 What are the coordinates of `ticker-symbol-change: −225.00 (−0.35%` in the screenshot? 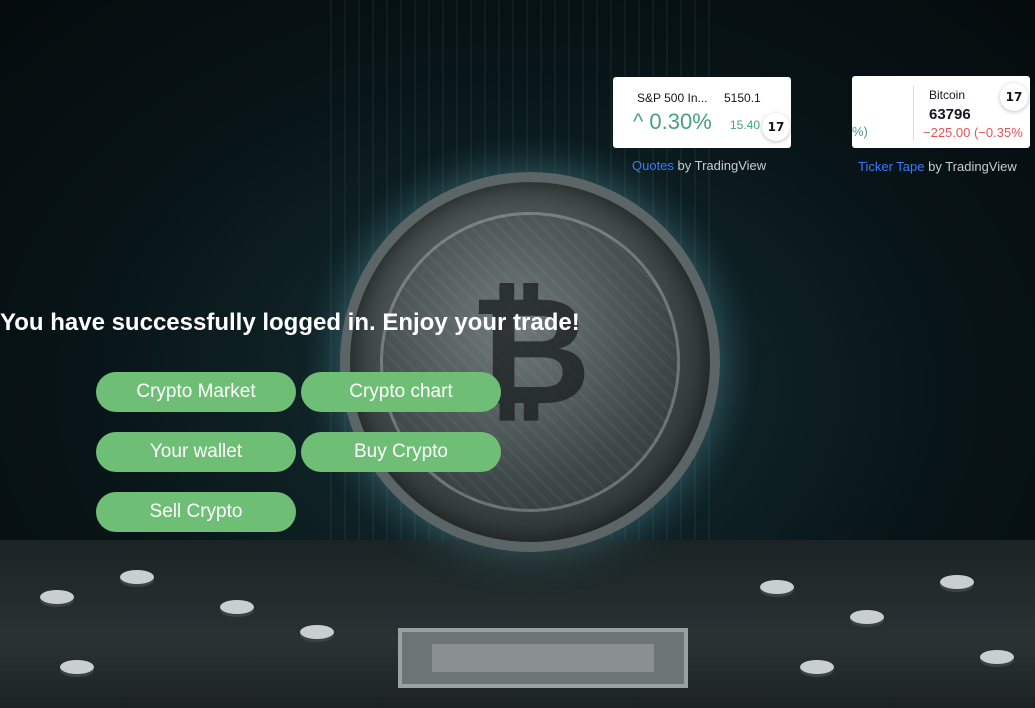 It's located at (973, 132).